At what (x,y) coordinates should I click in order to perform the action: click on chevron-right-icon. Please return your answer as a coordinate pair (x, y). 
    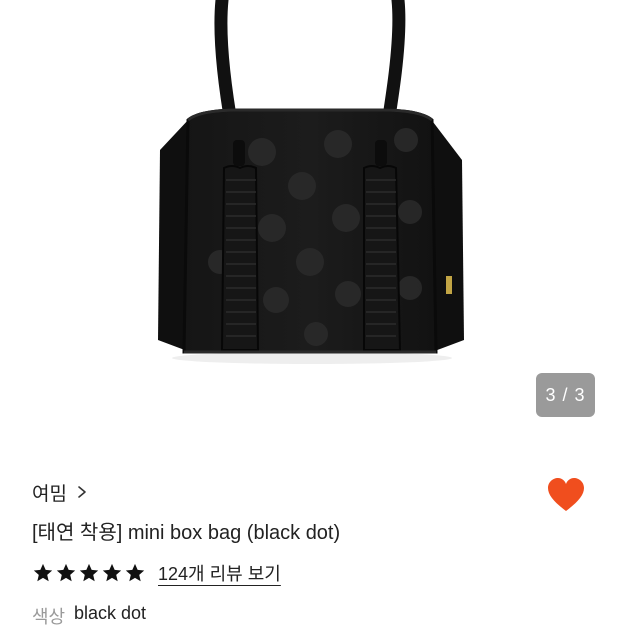
    Looking at the image, I should click on (82, 492).